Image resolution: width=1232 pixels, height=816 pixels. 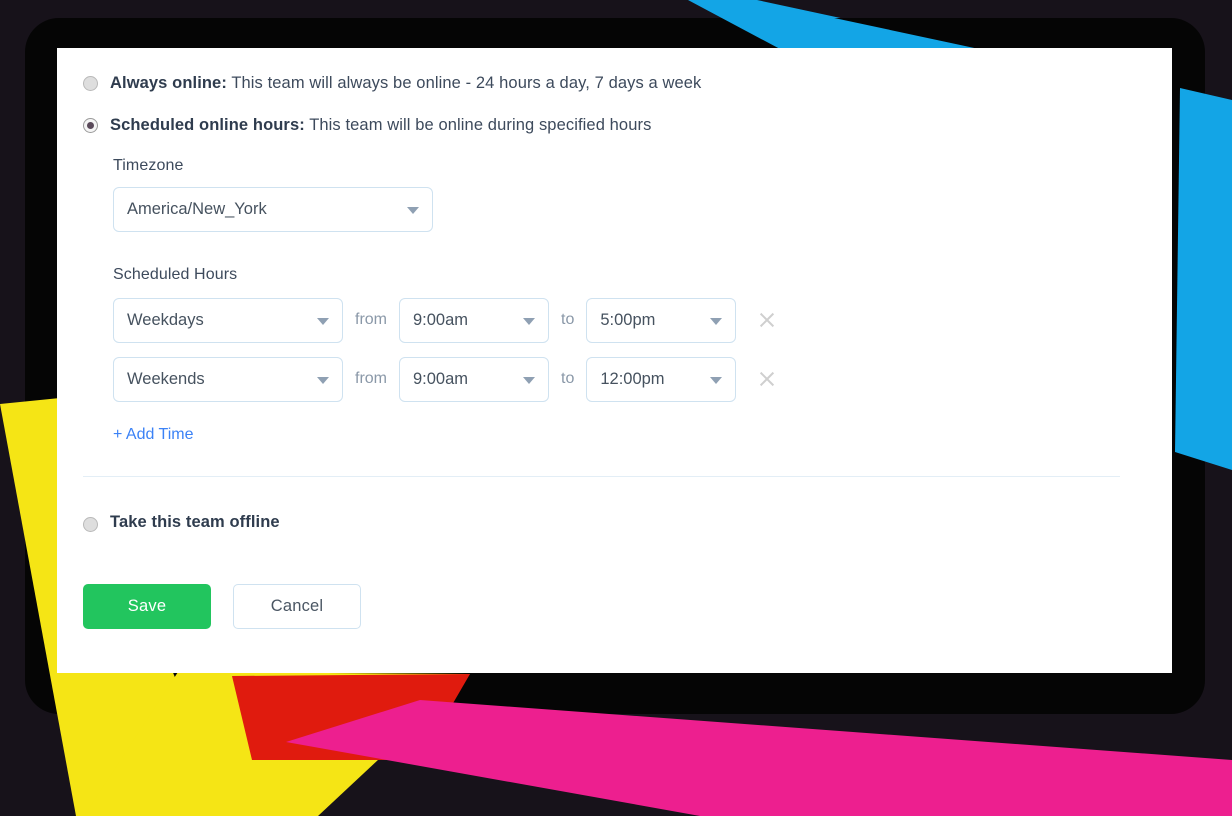 What do you see at coordinates (568, 320) in the screenshot?
I see `to-label-0: to` at bounding box center [568, 320].